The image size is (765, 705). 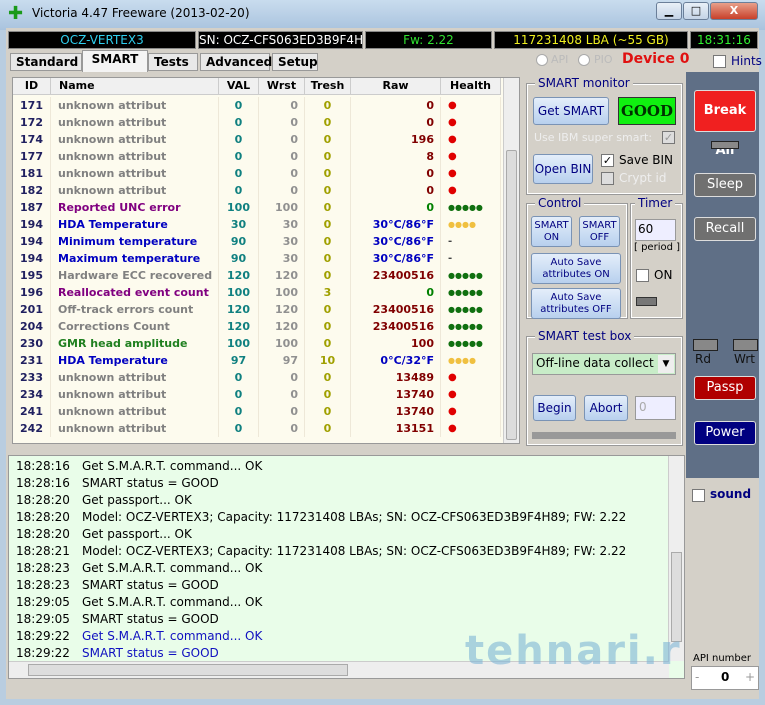 What do you see at coordinates (551, 231) in the screenshot?
I see `smart-on-button: SMART ON` at bounding box center [551, 231].